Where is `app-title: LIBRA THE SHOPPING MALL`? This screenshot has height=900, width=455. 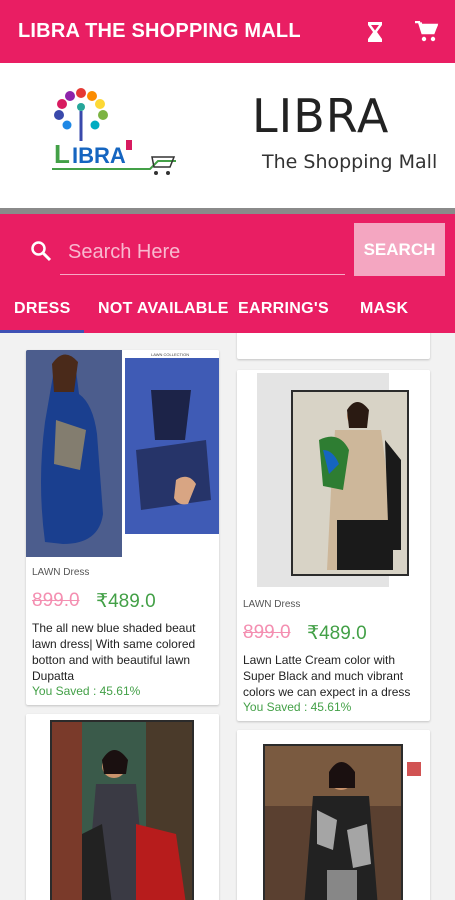 app-title: LIBRA THE SHOPPING MALL is located at coordinates (159, 31).